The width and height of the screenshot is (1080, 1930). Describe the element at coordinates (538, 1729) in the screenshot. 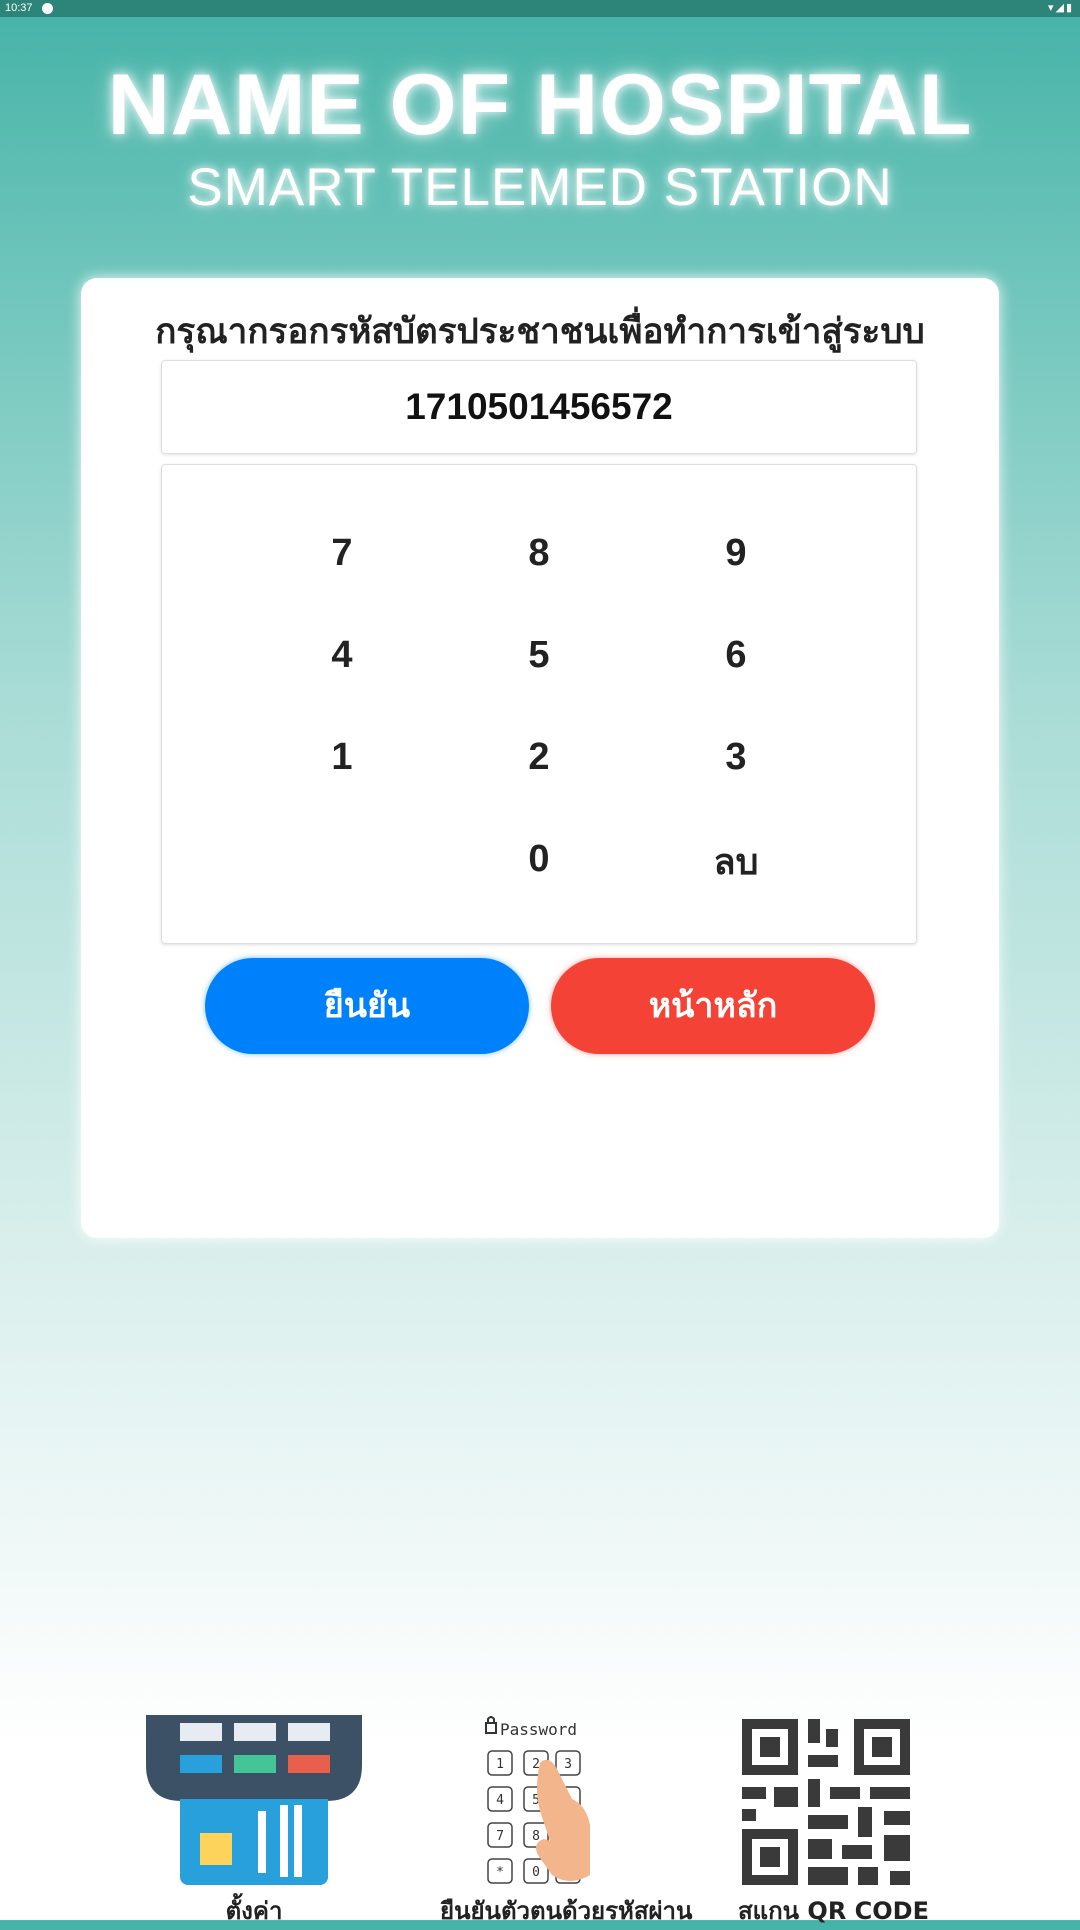

I see `password-icon-text: Password` at that location.